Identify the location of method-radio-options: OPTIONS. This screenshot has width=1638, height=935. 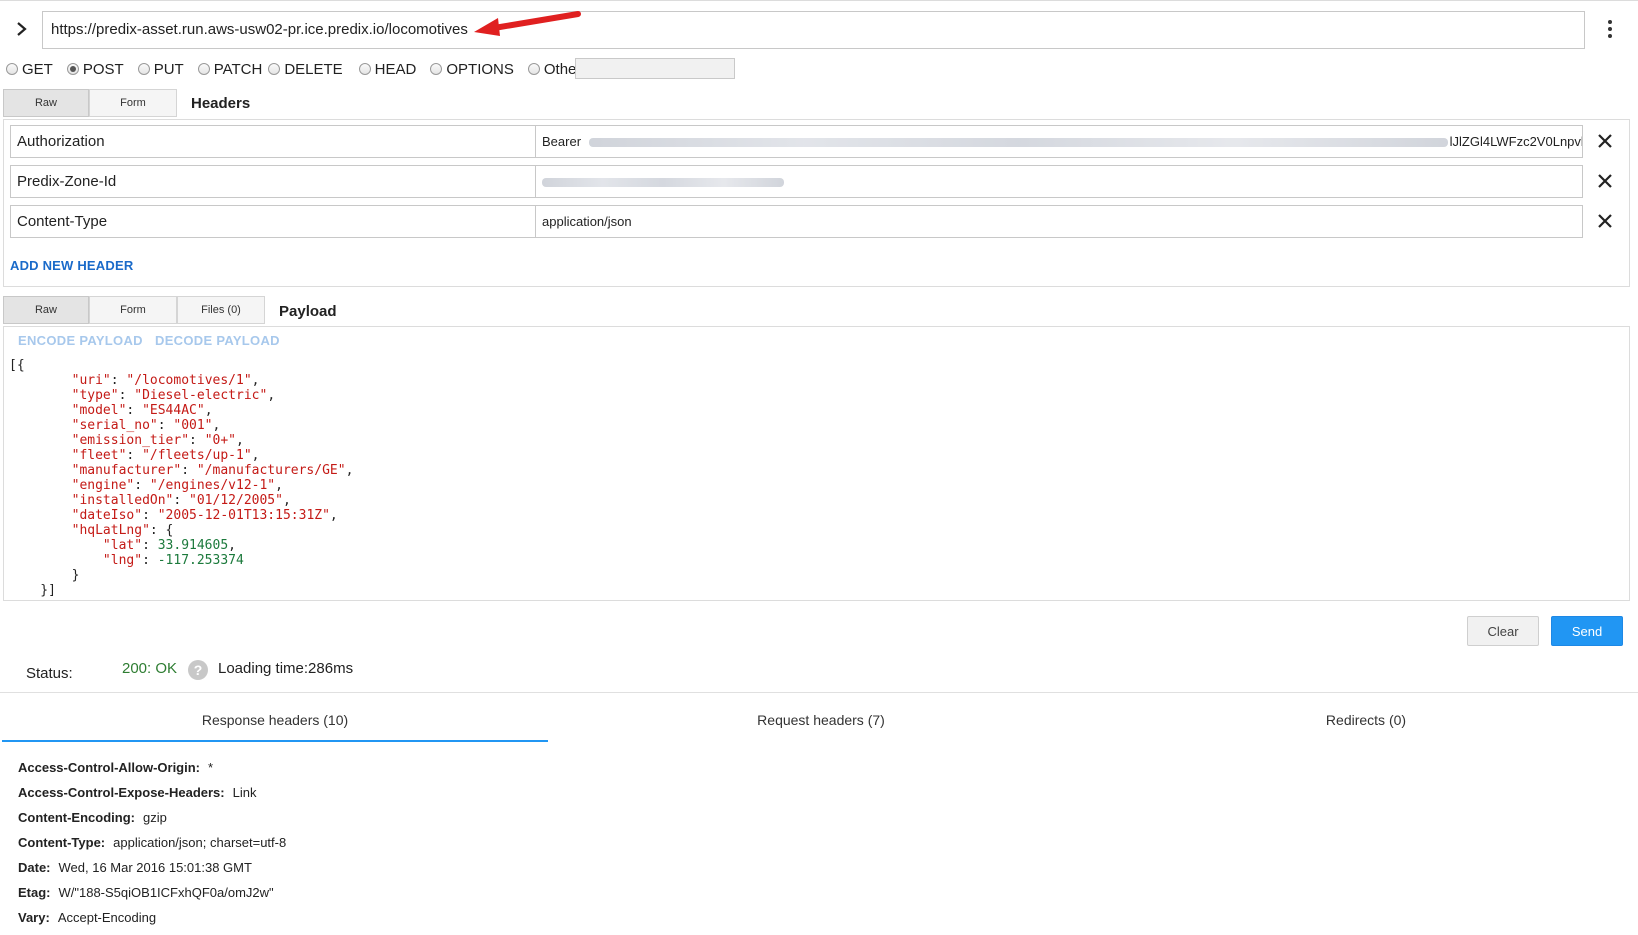
(472, 69).